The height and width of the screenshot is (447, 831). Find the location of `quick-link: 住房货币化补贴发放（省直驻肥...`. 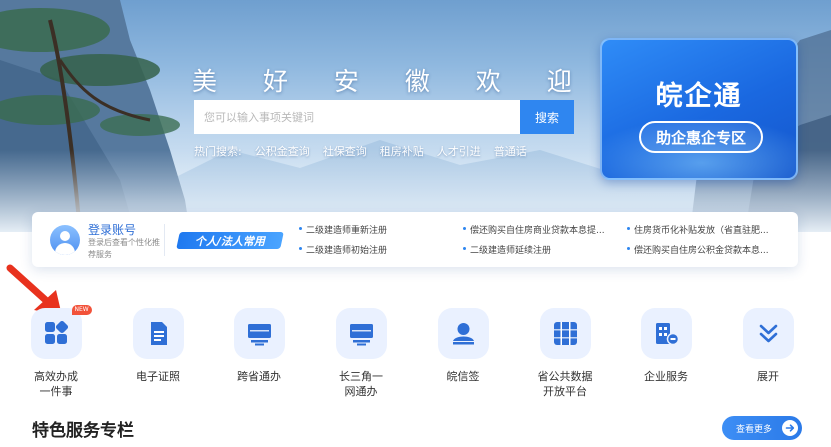

quick-link: 住房货币化补贴发放（省直驻肥... is located at coordinates (697, 229).